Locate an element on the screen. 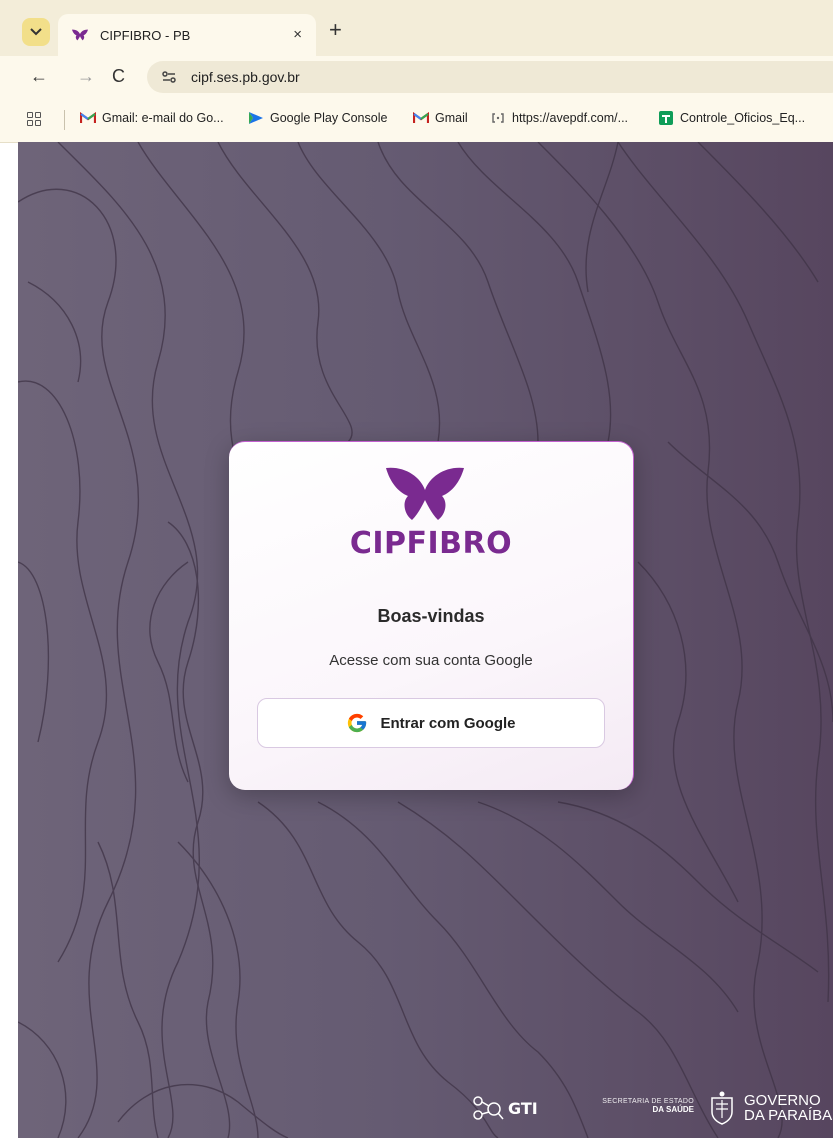 This screenshot has width=833, height=1138. browser-tab-strip: CIPFIBRO - PB × + is located at coordinates (416, 28).